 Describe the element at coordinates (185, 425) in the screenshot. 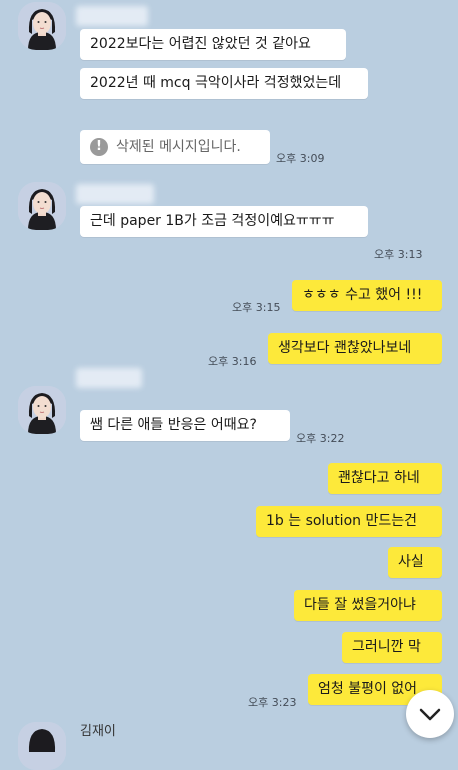

I see `message-bubble: 쌤 다른 애들 반응은 어때요?` at that location.